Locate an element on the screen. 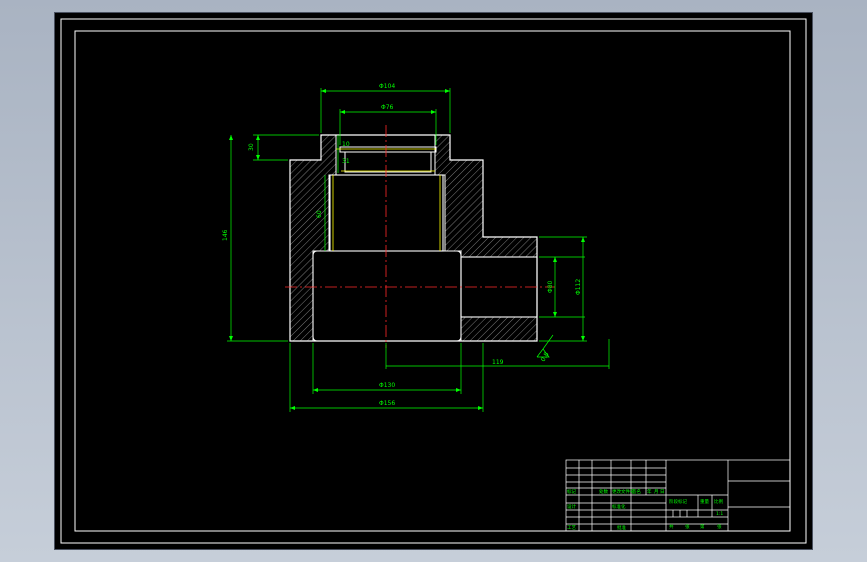  part-section is located at coordinates (420, 236).